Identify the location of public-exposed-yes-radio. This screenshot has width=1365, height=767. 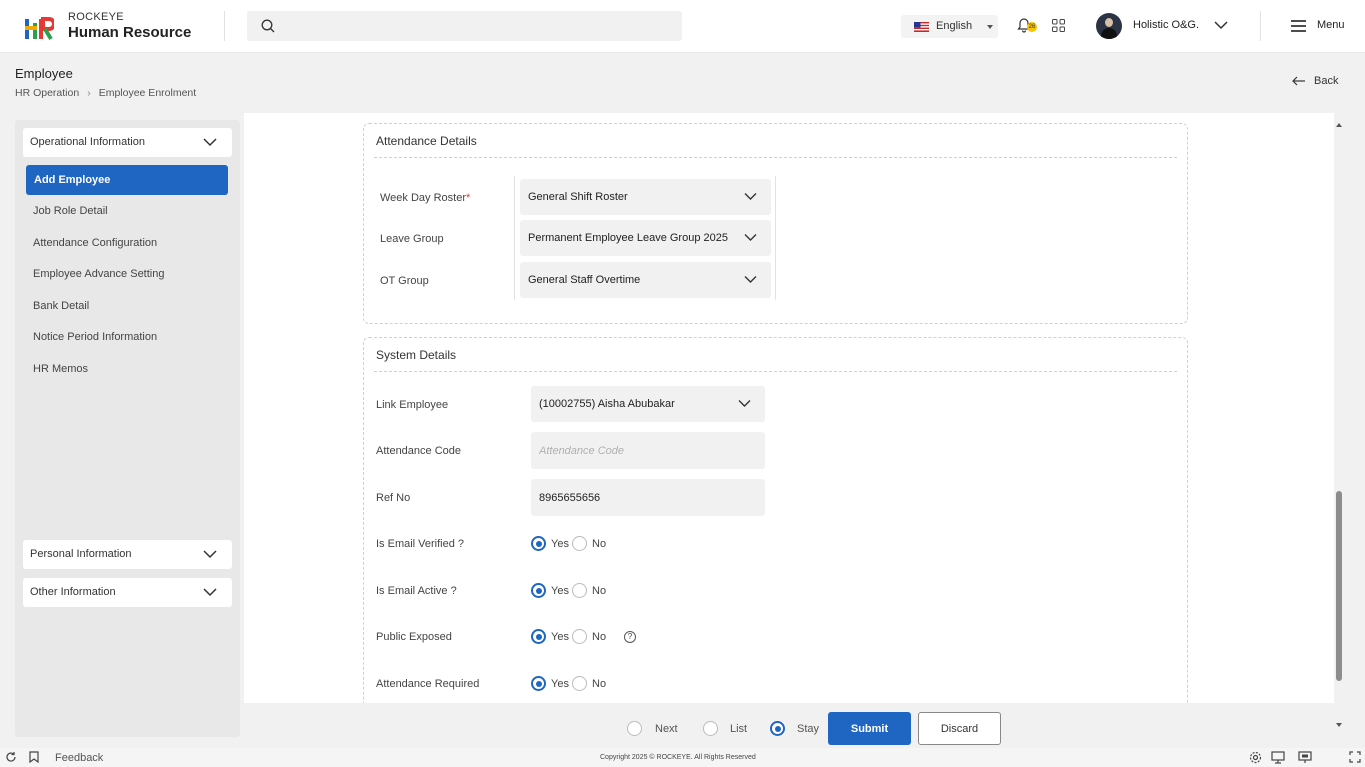
(538, 636).